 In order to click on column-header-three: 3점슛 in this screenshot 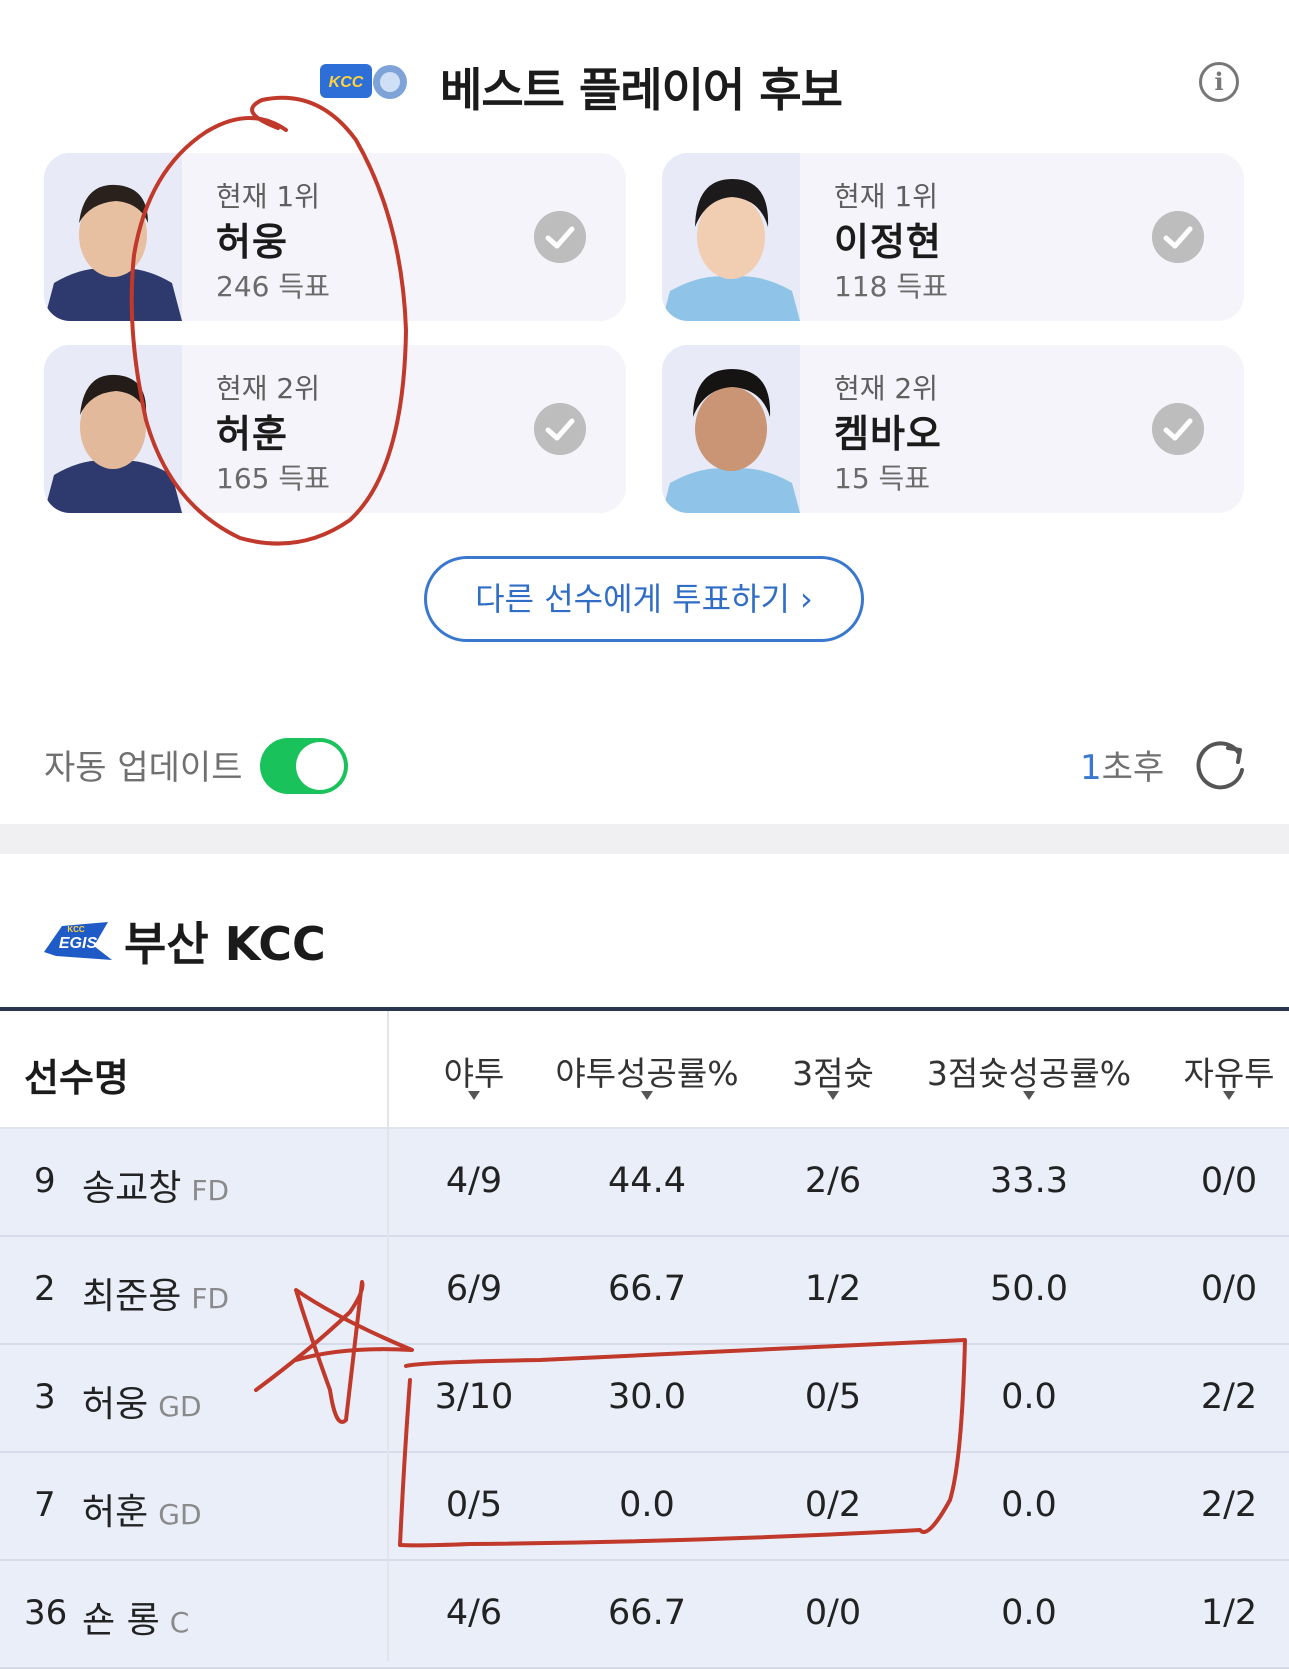, I will do `click(833, 1071)`.